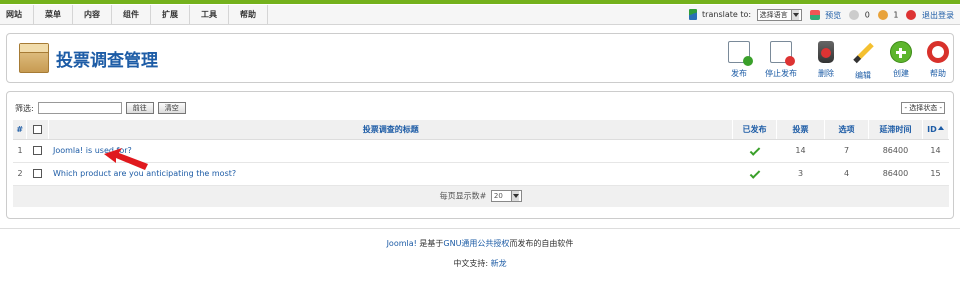  I want to click on top-accent-line, so click(480, 2).